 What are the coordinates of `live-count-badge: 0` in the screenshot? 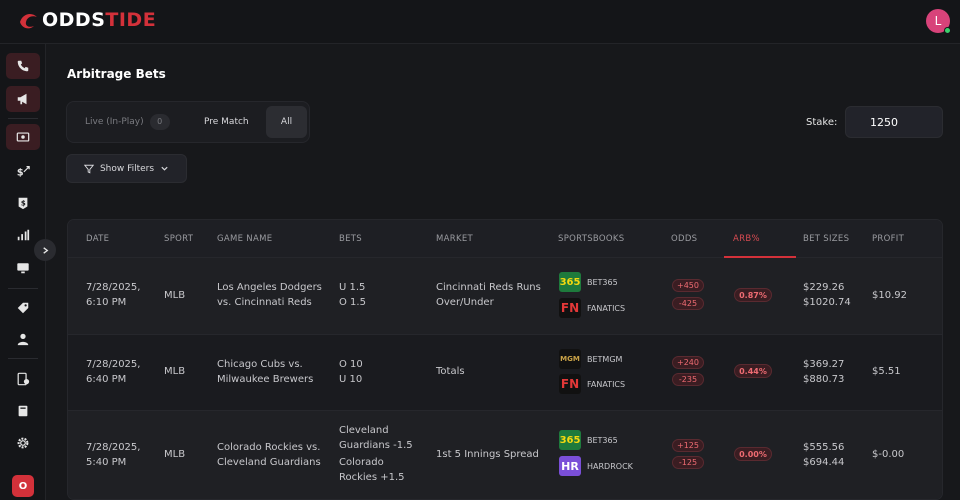 It's located at (159, 122).